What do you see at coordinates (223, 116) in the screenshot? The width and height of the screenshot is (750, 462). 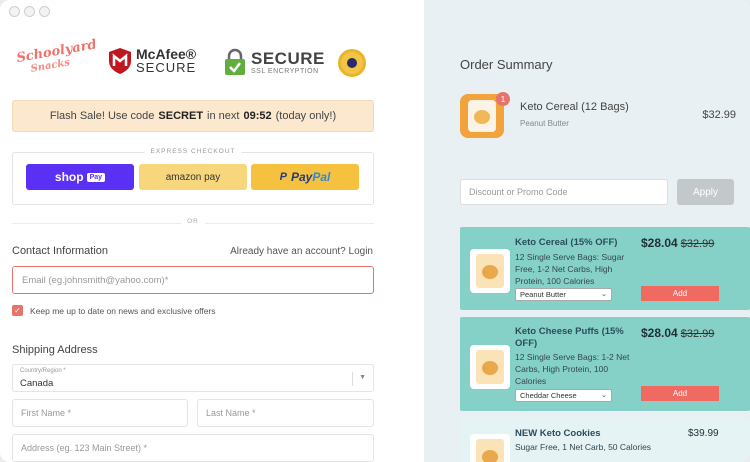 I see `flash-middle: in next` at bounding box center [223, 116].